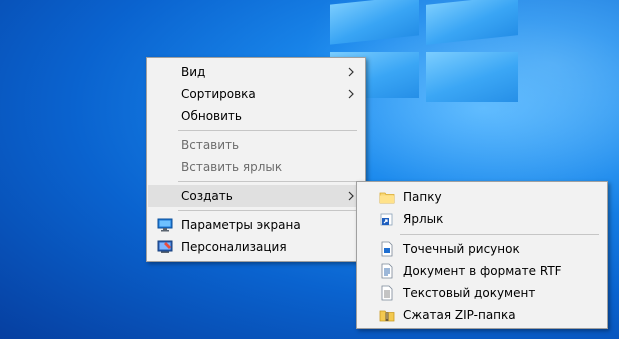  What do you see at coordinates (165, 246) in the screenshot?
I see `personalization-icon` at bounding box center [165, 246].